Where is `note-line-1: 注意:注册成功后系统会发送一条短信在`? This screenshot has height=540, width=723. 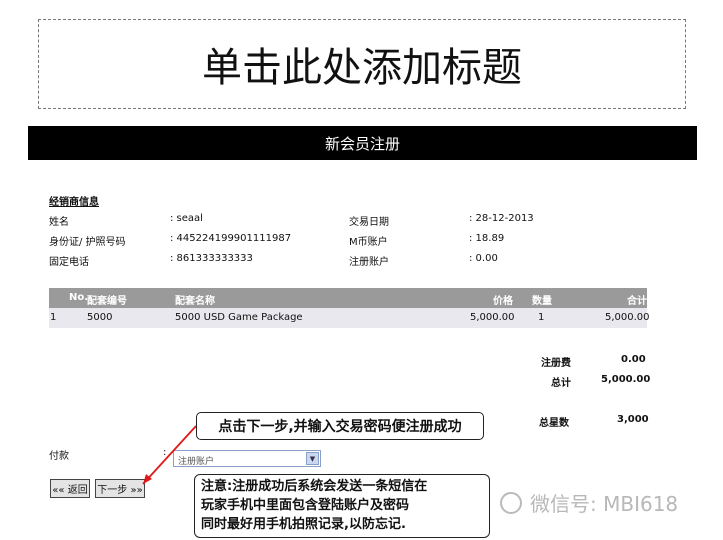 note-line-1: 注意:注册成功后系统会发送一条短信在 is located at coordinates (314, 486).